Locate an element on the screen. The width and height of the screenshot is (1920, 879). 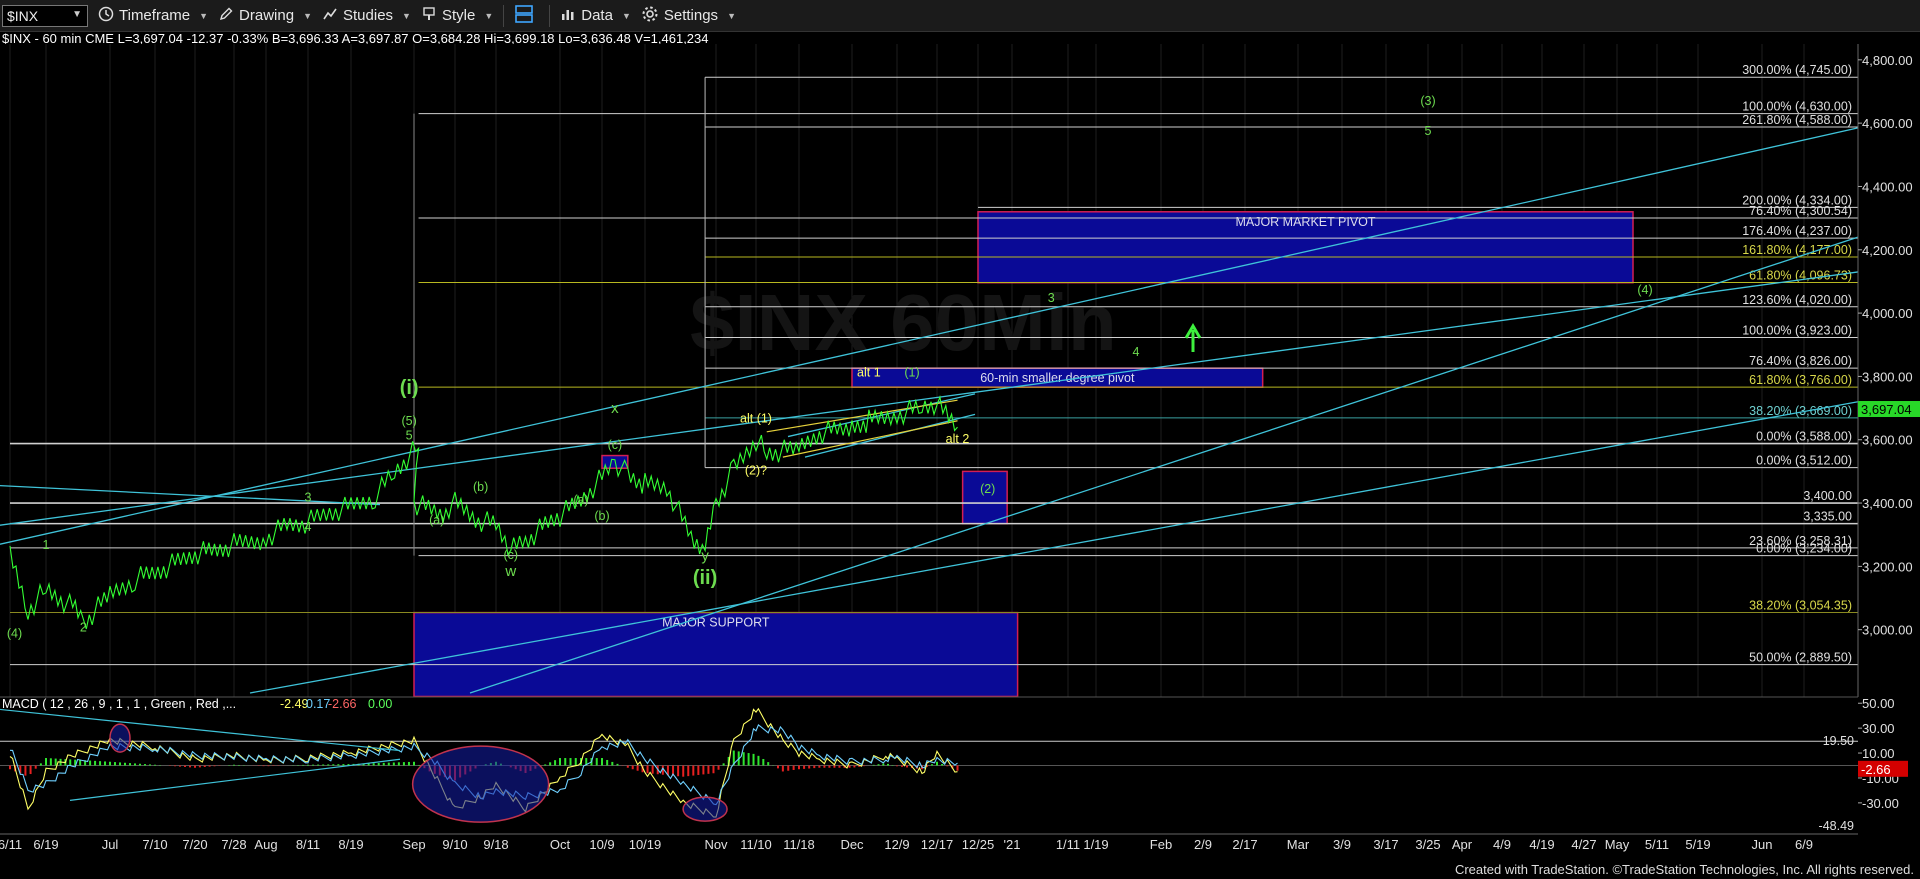
x-tick-label: 5/11 is located at coordinates (1657, 844).